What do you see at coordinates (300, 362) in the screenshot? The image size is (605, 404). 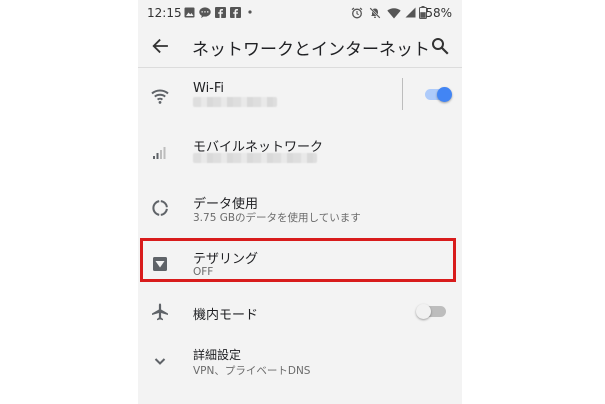 I see `settings-item-advanced: 詳細設定 VPN、プライベートDNS` at bounding box center [300, 362].